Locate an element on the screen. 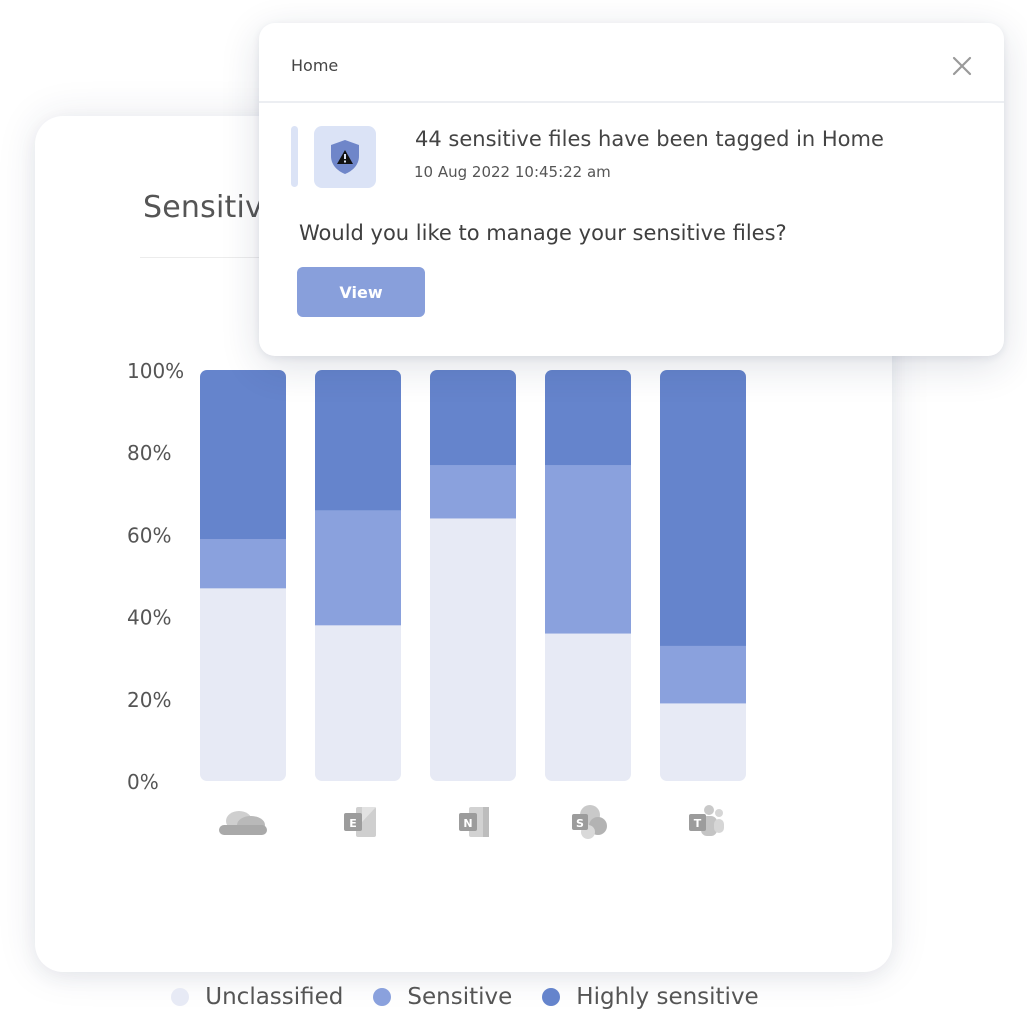 The image size is (1027, 1010). y-tick-label: 80% is located at coordinates (149, 453).